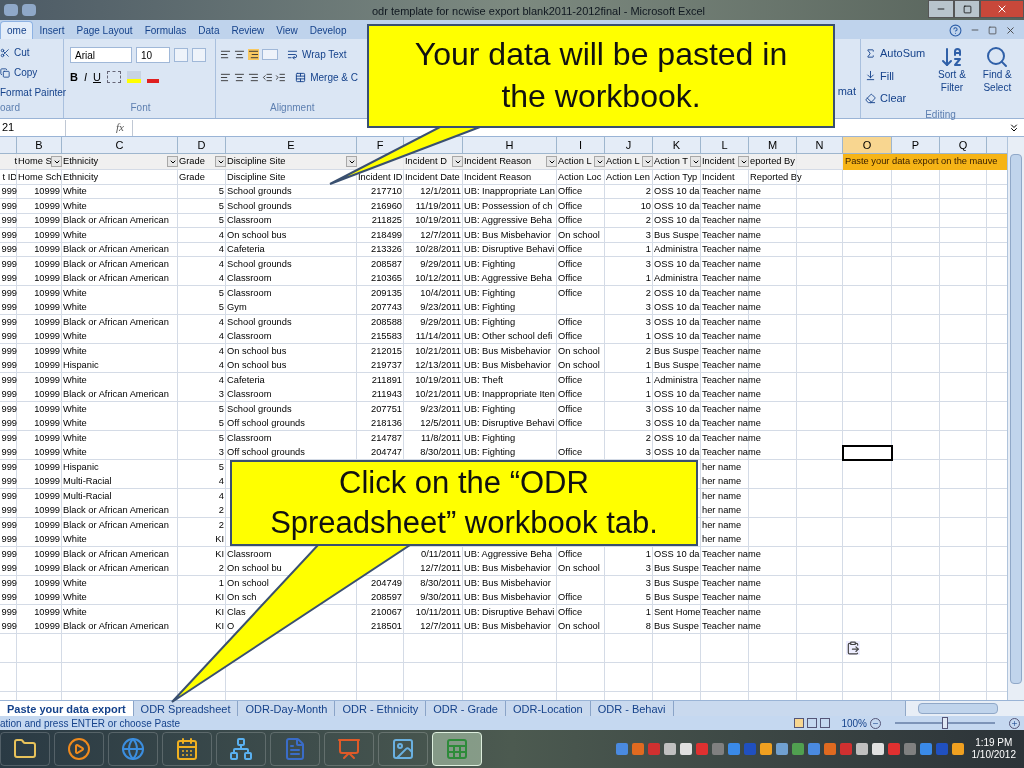 The width and height of the screenshot is (1024, 768). Describe the element at coordinates (440, 583) in the screenshot. I see `table-cell: 8/30/2011` at that location.